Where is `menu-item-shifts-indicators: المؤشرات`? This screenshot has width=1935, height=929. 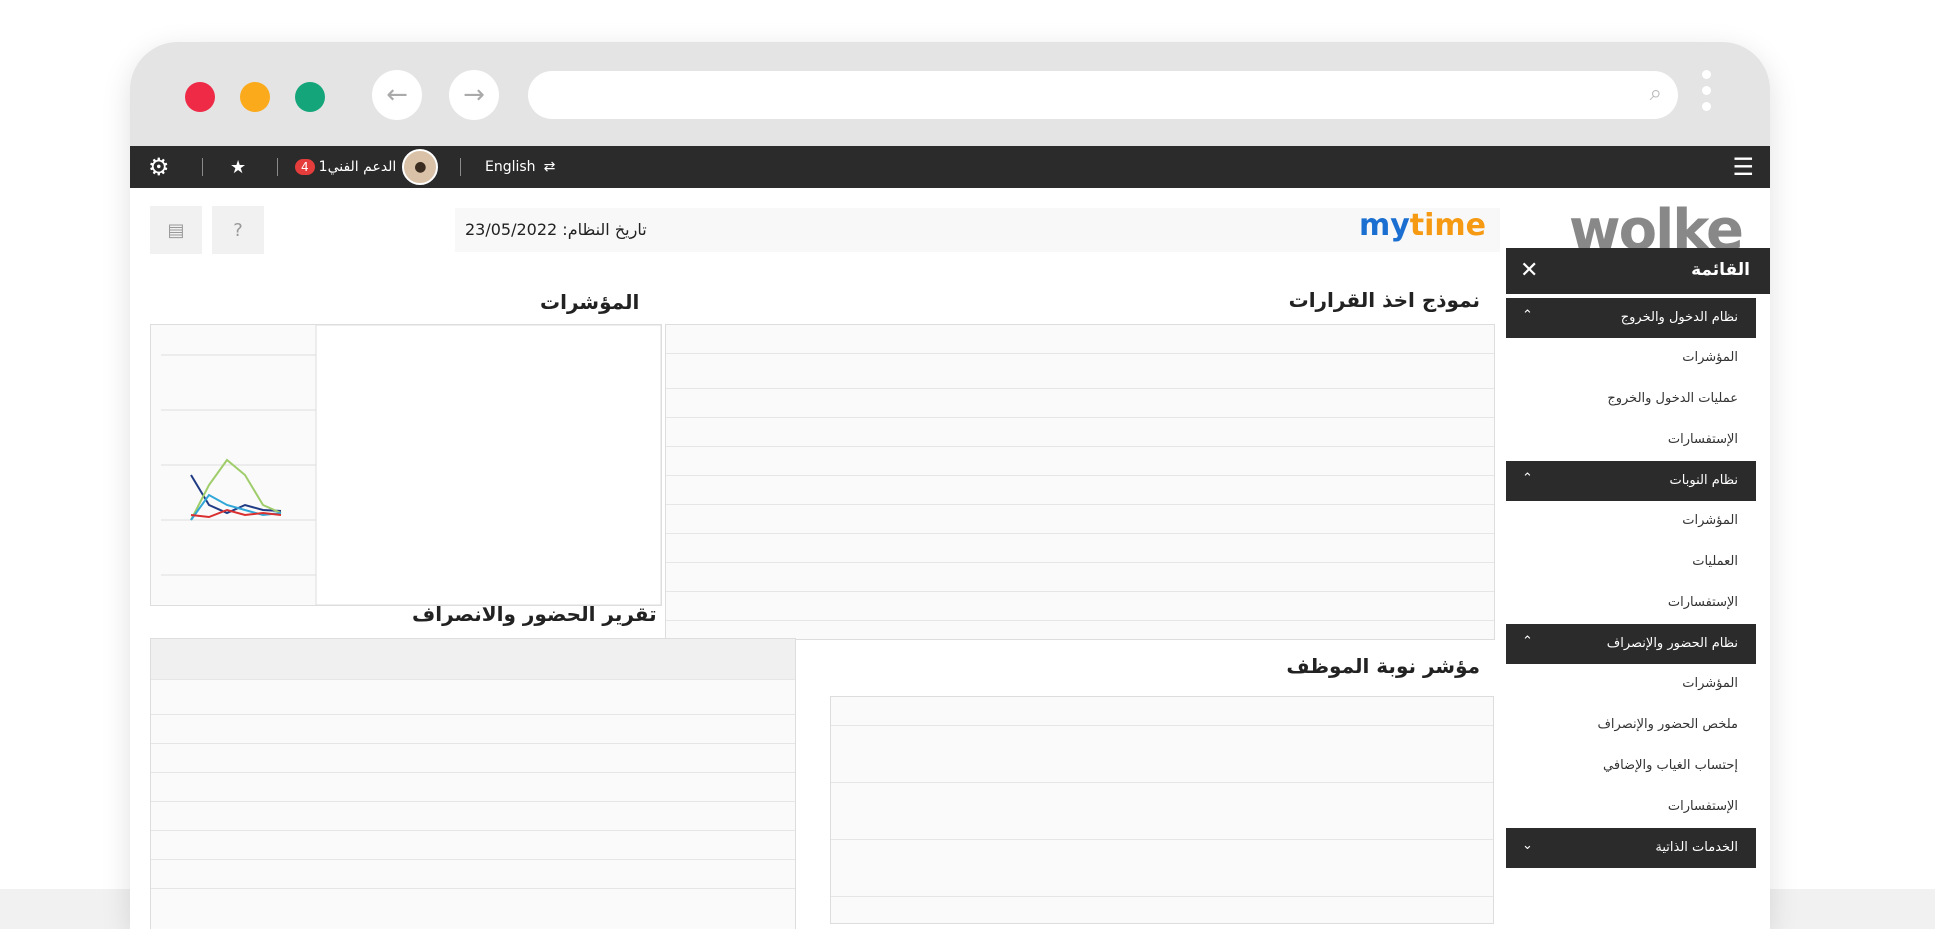
menu-item-shifts-indicators: المؤشرات is located at coordinates (1631, 521).